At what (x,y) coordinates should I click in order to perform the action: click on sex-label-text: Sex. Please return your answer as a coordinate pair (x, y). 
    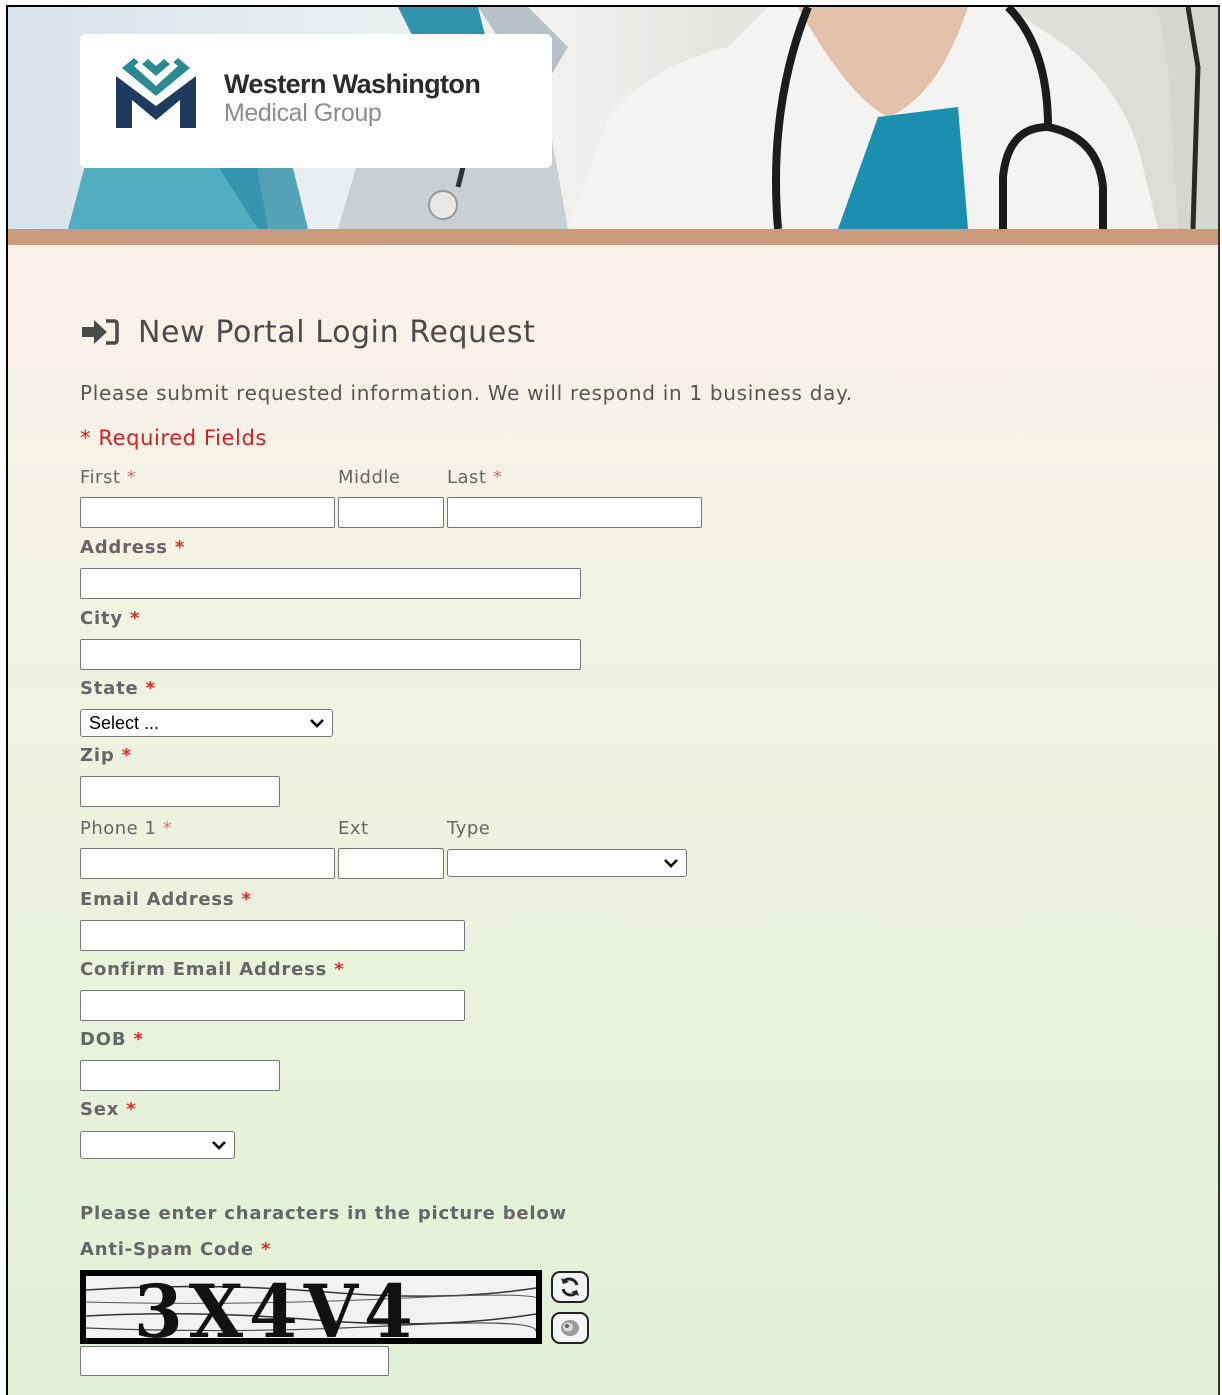
    Looking at the image, I should click on (100, 1109).